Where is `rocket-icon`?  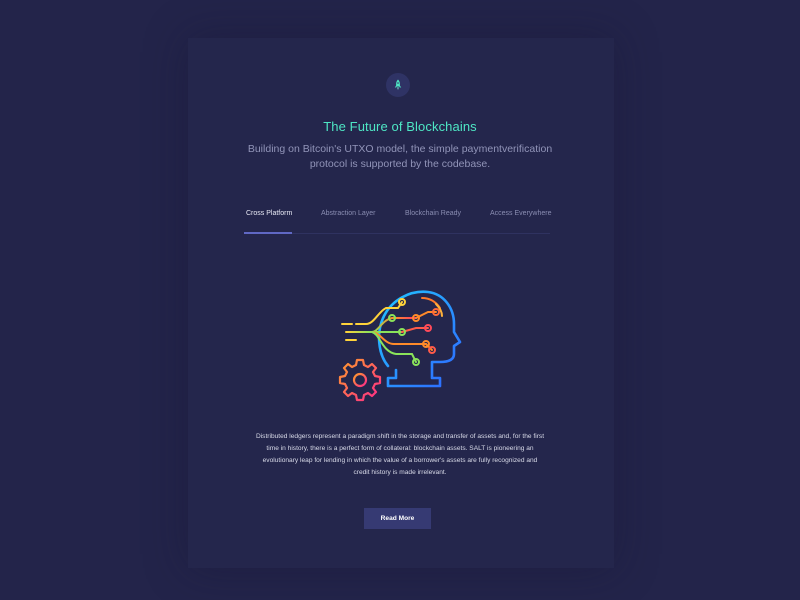
rocket-icon is located at coordinates (398, 85).